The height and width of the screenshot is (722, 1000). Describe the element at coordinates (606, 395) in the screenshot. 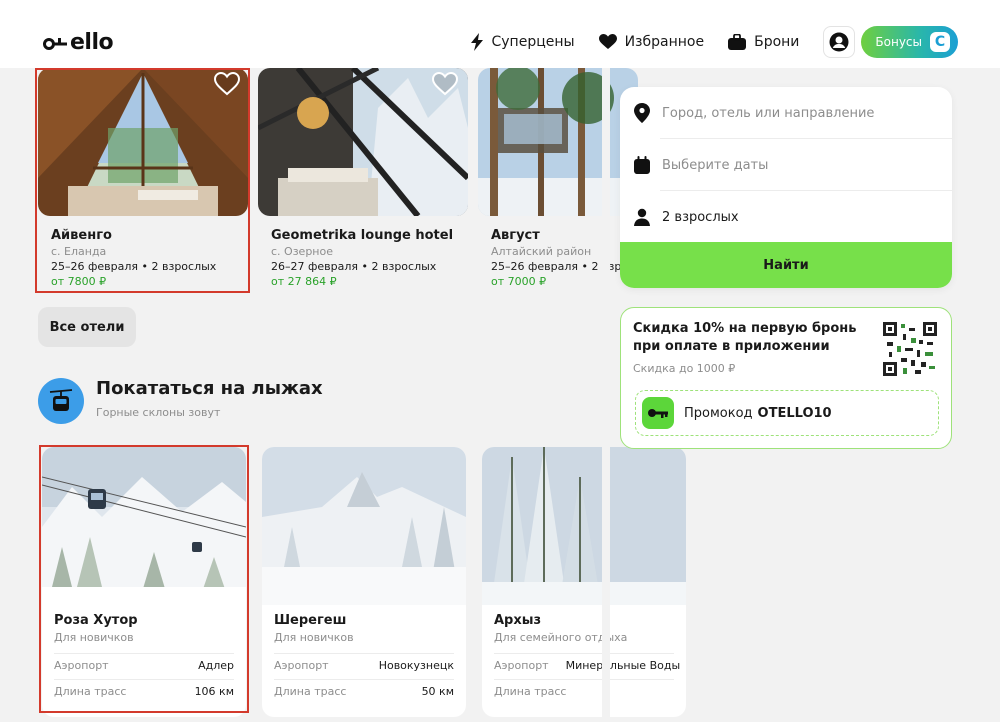

I see `content-clip` at that location.